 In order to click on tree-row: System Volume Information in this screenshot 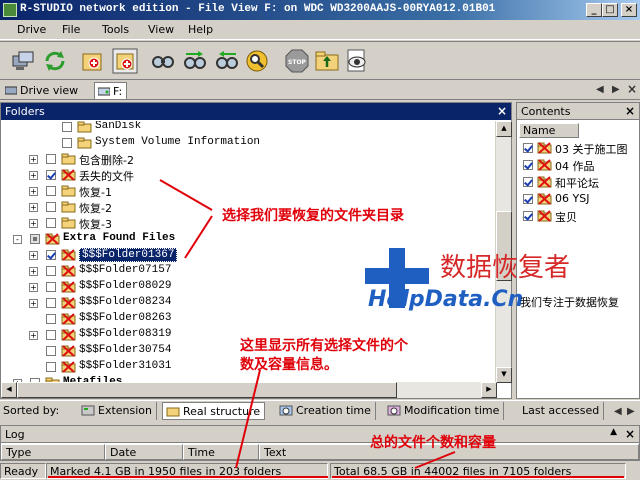, I will do `click(249, 143)`.